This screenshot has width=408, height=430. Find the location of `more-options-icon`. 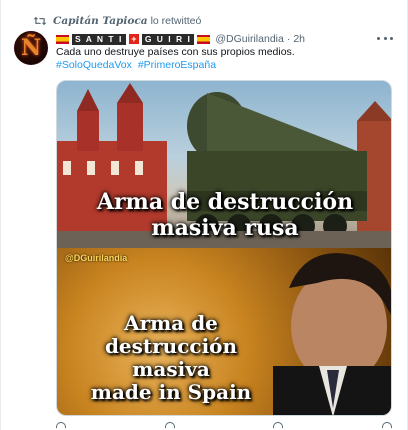

more-options-icon is located at coordinates (385, 38).